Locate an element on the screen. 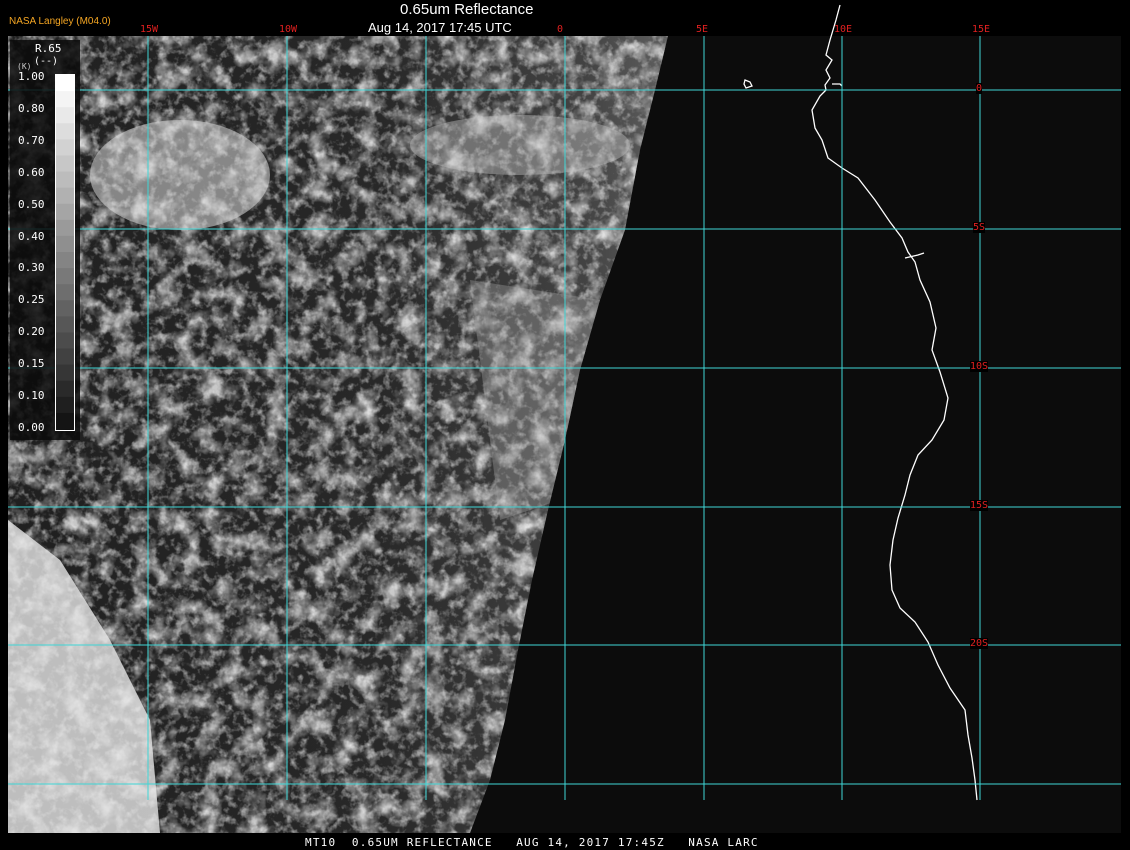 This screenshot has width=1130, height=850. map-title: 0.65um Reflectance is located at coordinates (467, 9).